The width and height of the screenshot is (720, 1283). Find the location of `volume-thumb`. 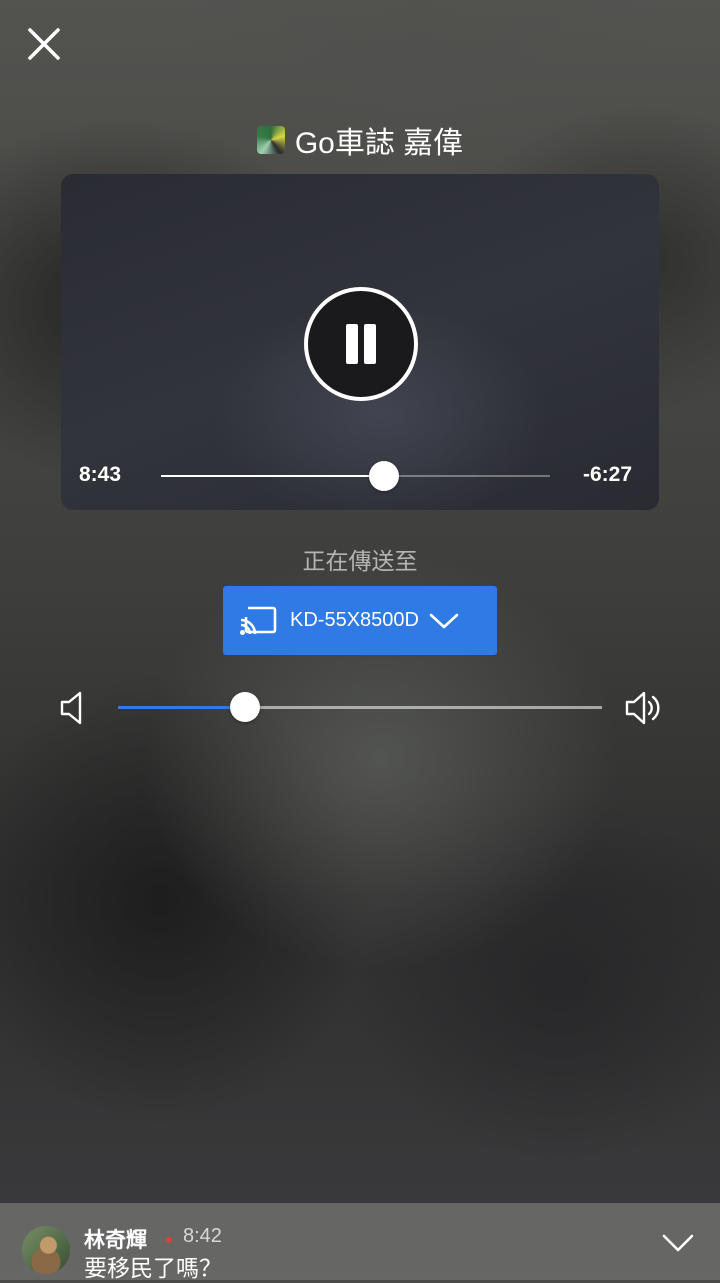

volume-thumb is located at coordinates (244, 707).